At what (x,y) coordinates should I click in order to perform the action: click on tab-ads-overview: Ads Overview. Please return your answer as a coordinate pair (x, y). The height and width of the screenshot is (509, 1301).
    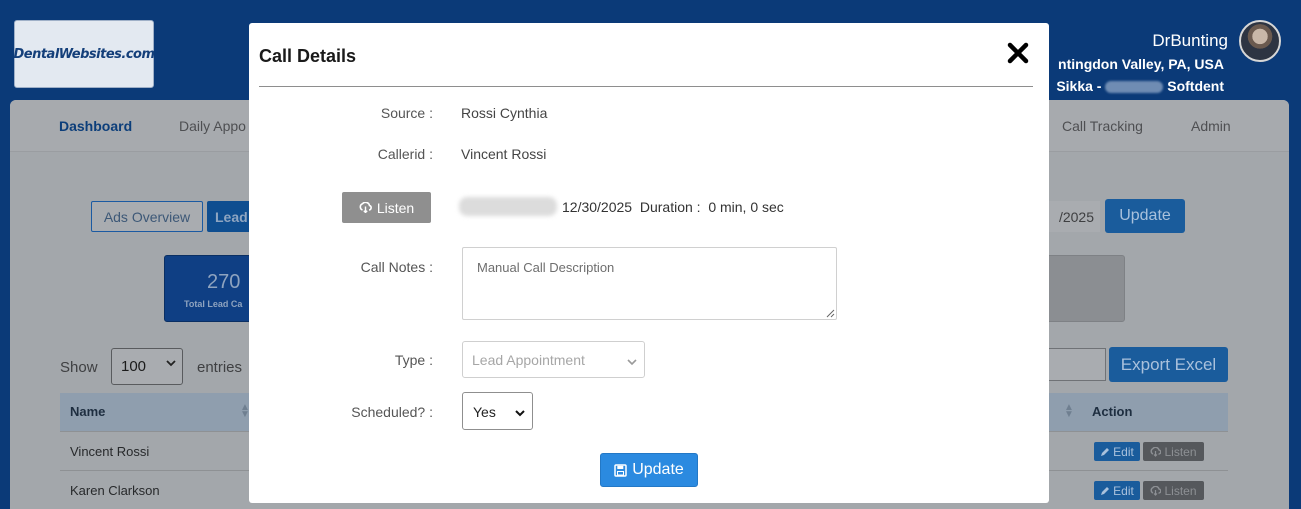
    Looking at the image, I should click on (147, 216).